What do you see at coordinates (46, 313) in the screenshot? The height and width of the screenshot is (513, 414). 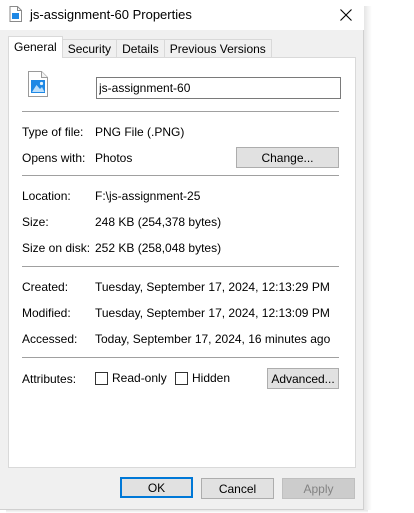 I see `modified-label: Modified:` at bounding box center [46, 313].